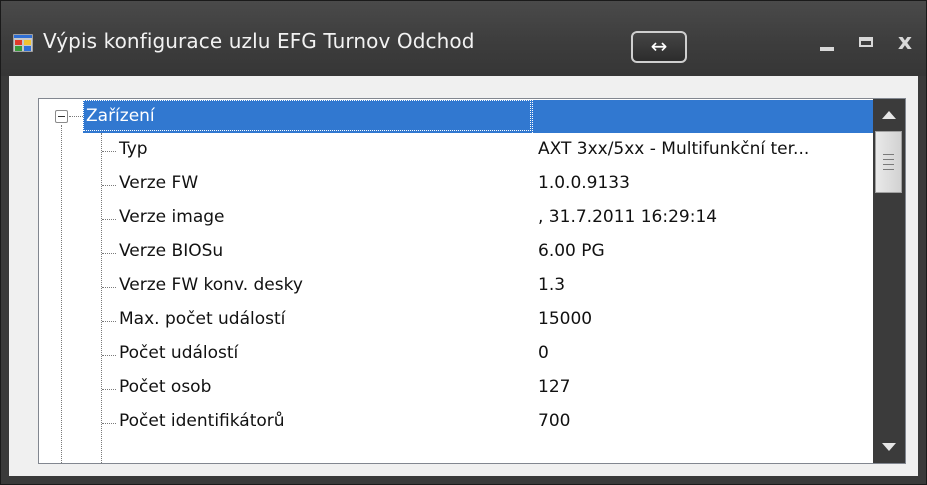  Describe the element at coordinates (120, 116) in the screenshot. I see `tree-root-label: Zařízení` at that location.